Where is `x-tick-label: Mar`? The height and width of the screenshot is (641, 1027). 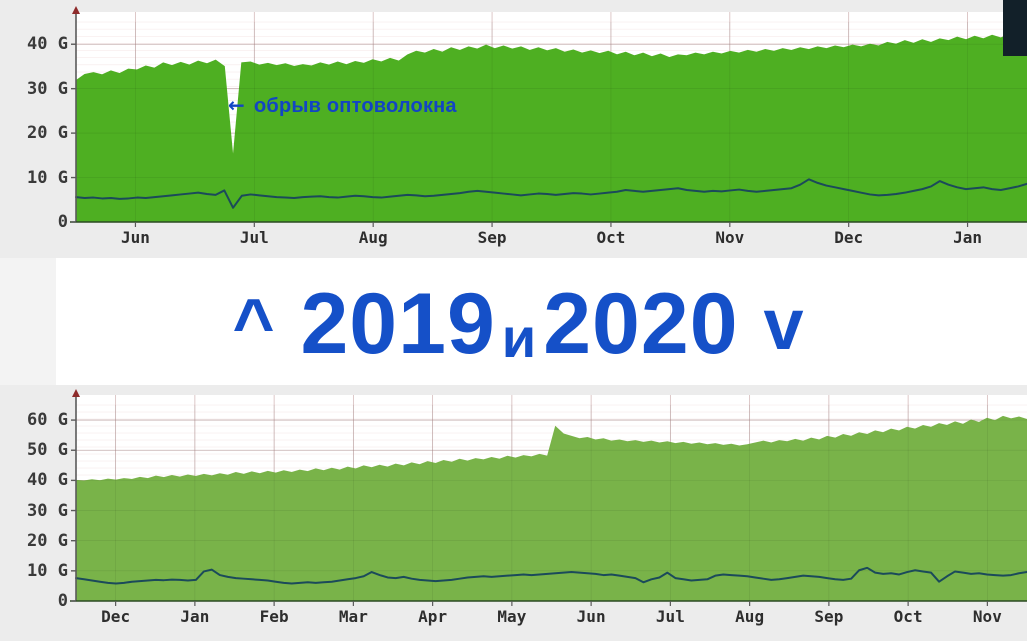 x-tick-label: Mar is located at coordinates (353, 616).